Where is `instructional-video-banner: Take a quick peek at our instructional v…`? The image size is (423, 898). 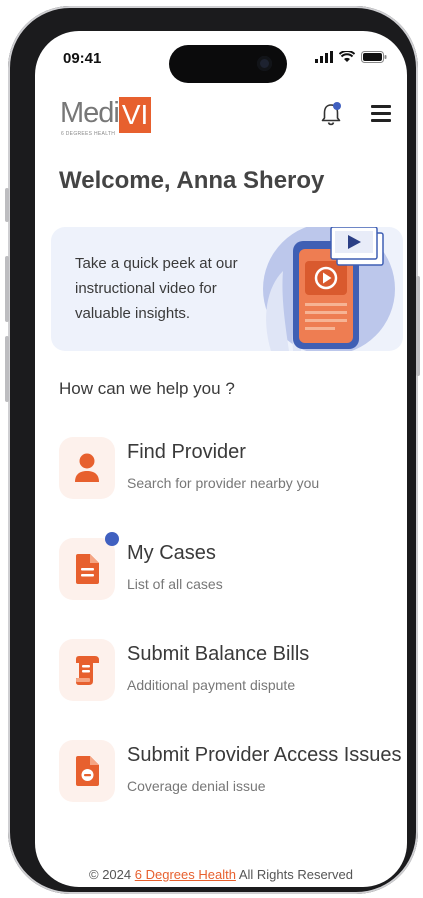 instructional-video-banner: Take a quick peek at our instructional v… is located at coordinates (227, 289).